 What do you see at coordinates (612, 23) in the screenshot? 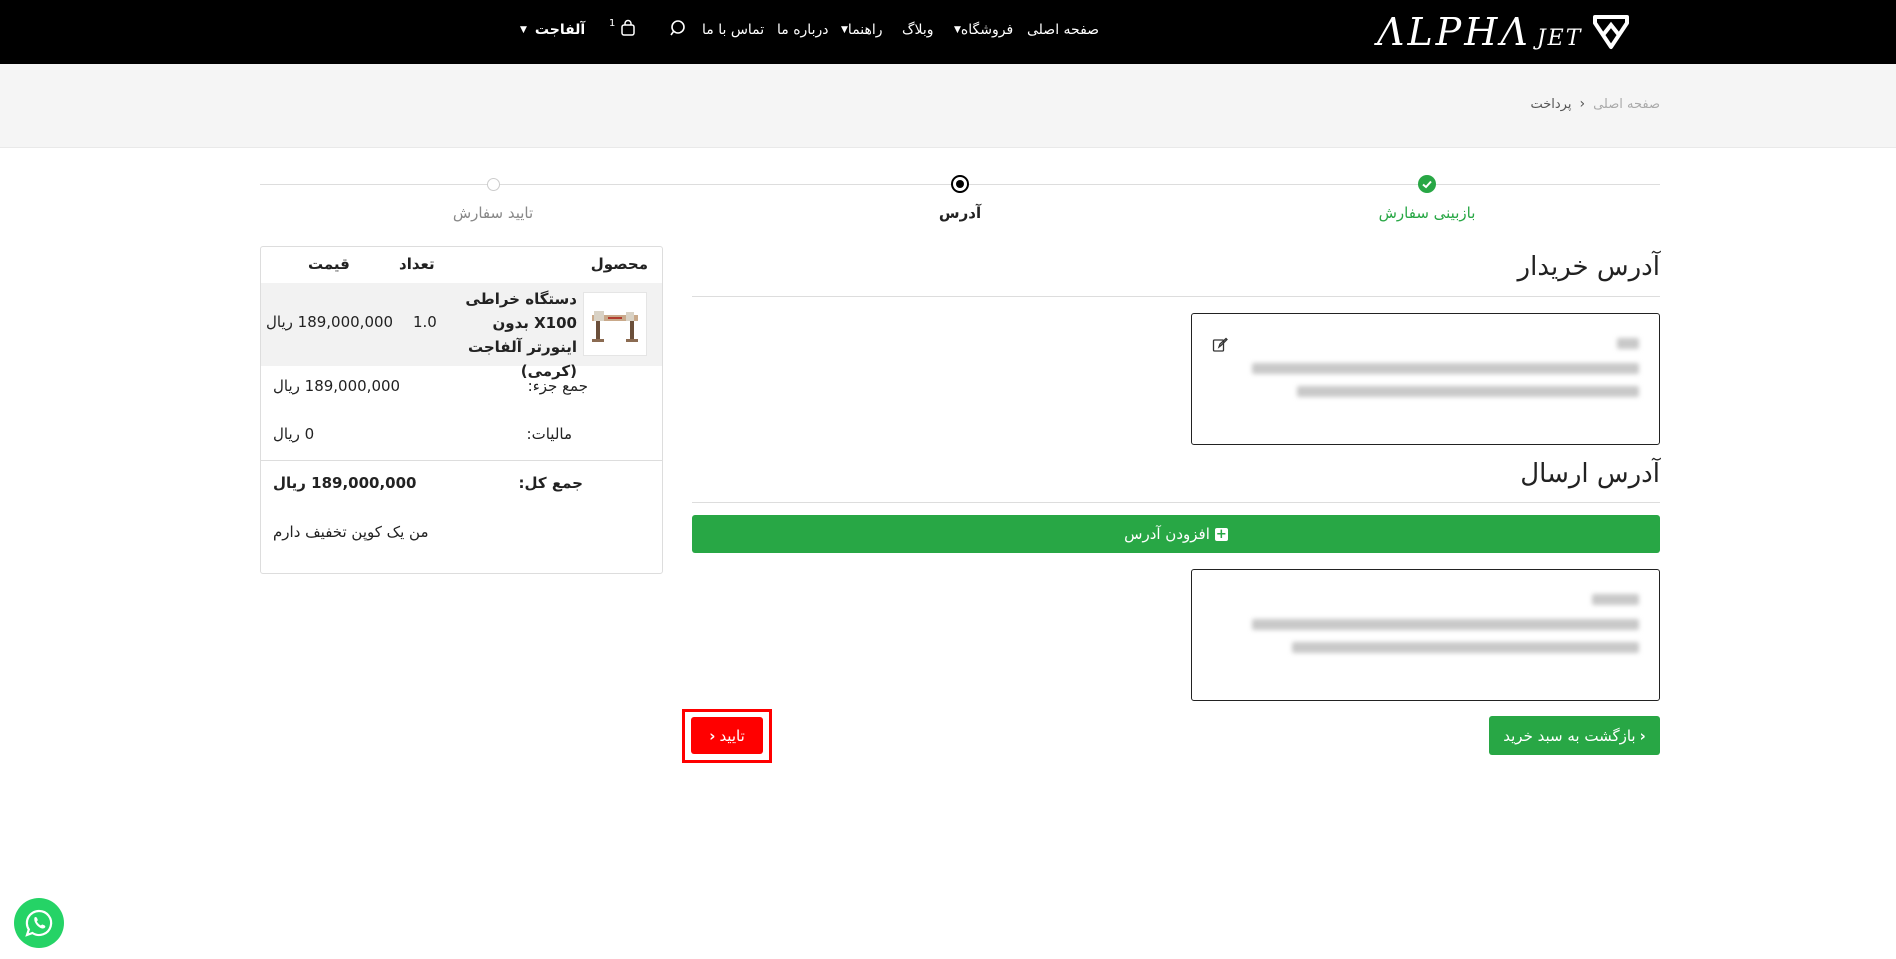
I see `cart-count-badge: 1` at bounding box center [612, 23].